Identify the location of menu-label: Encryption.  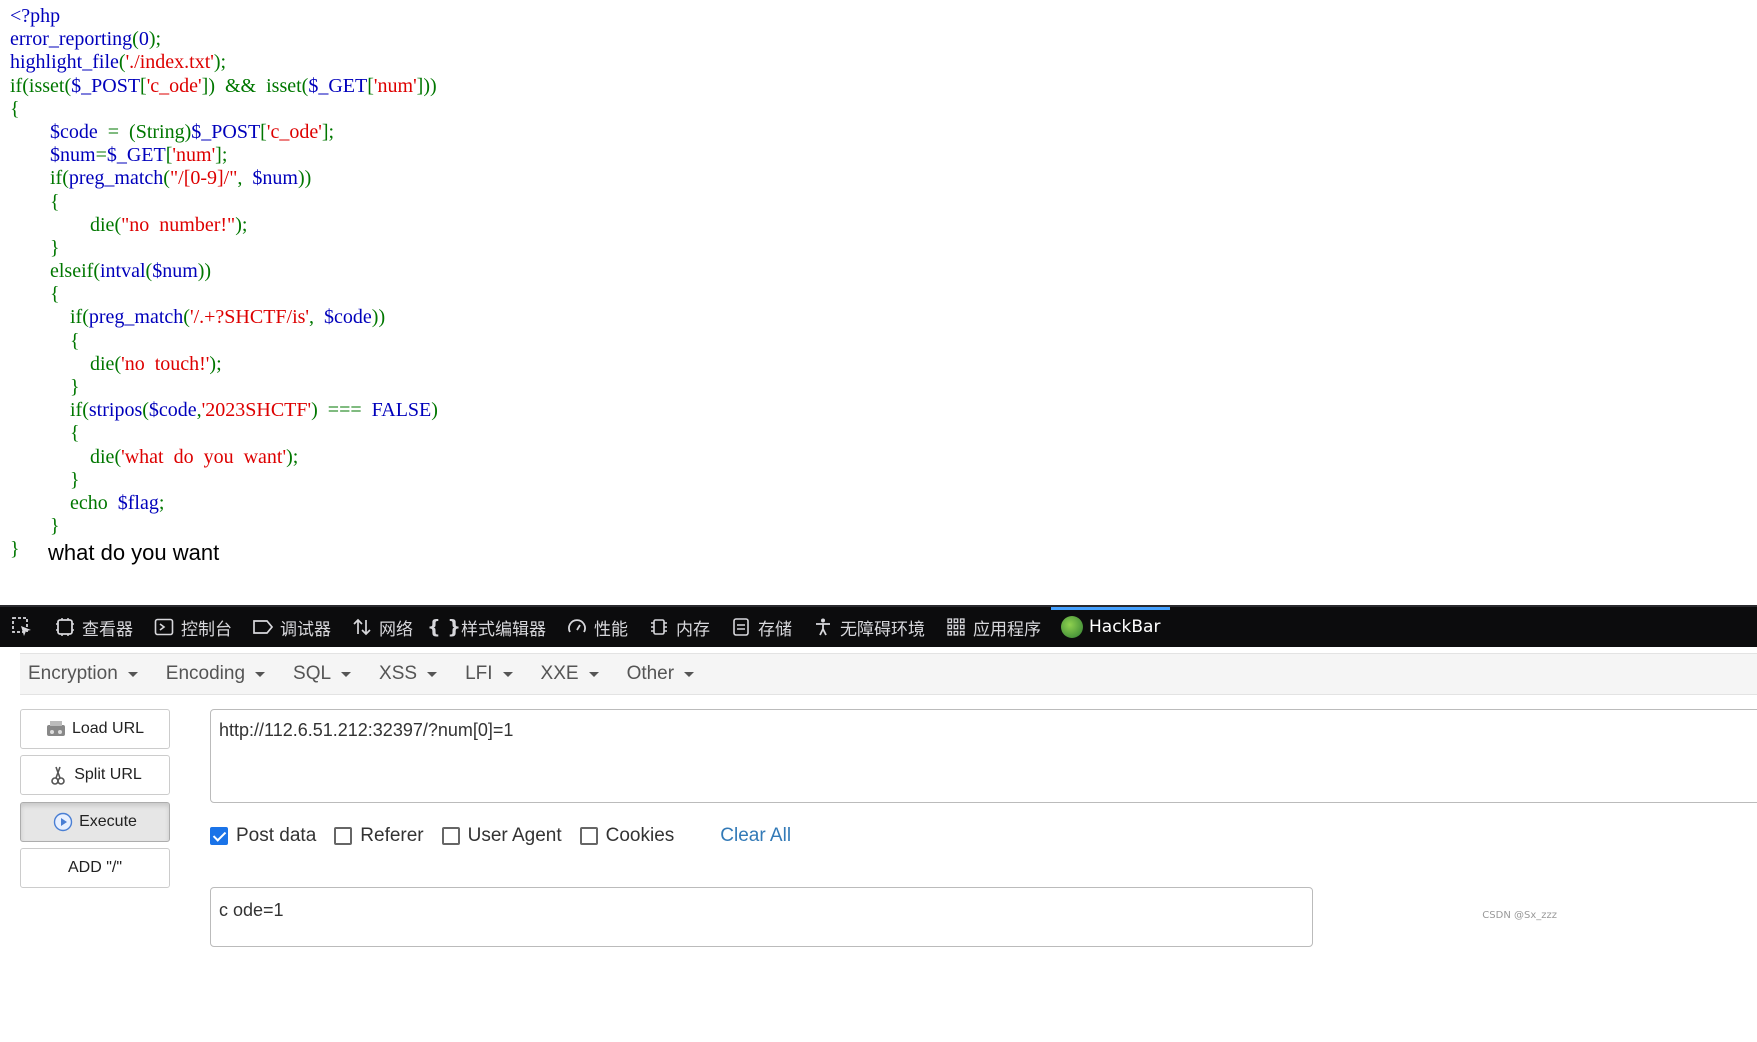
(73, 673).